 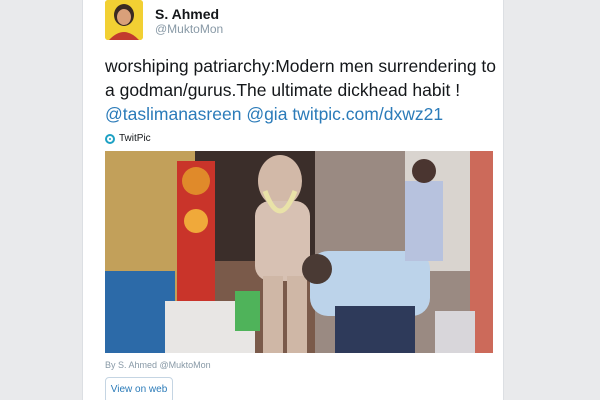 What do you see at coordinates (173, 114) in the screenshot?
I see `mention-taslimanasreen: @taslimanasreen` at bounding box center [173, 114].